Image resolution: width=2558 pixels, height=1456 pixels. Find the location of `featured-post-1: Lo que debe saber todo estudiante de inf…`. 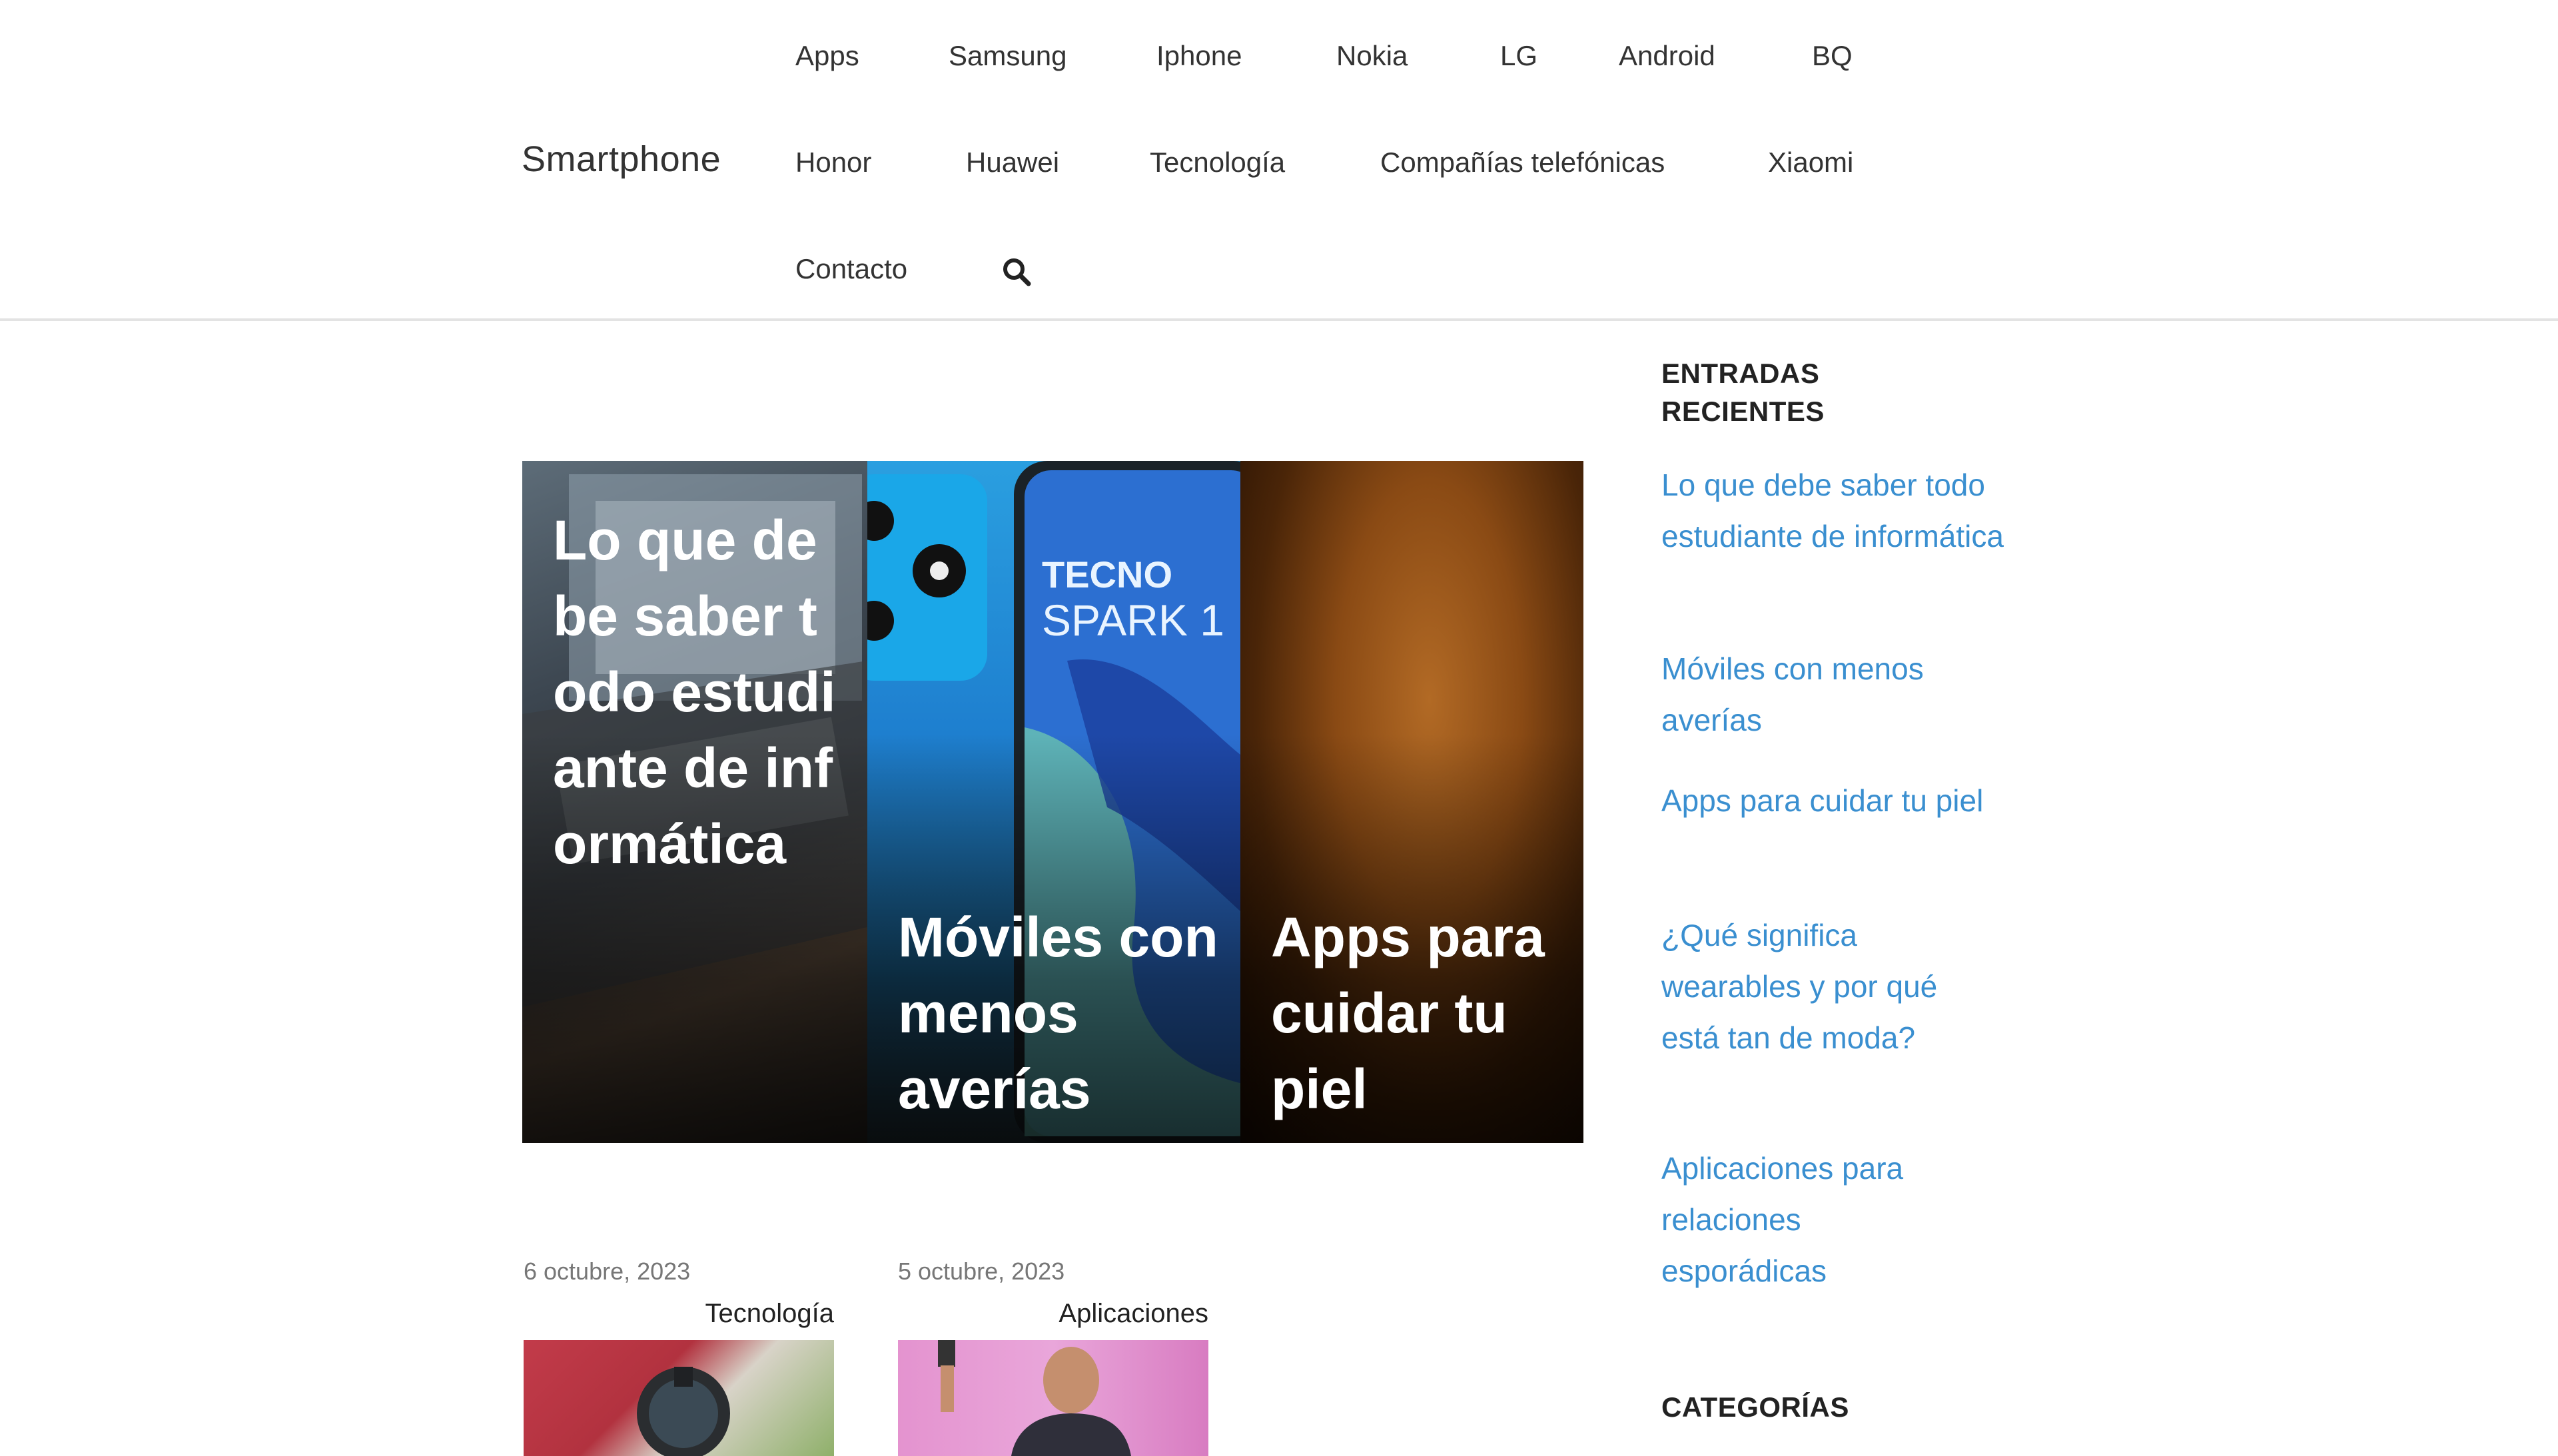

featured-post-1: Lo que debe saber todo estudiante de inf… is located at coordinates (695, 802).